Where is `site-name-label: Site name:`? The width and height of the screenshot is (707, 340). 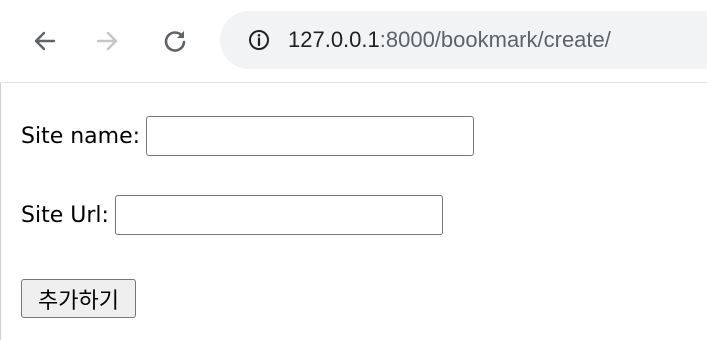
site-name-label: Site name: is located at coordinates (81, 136).